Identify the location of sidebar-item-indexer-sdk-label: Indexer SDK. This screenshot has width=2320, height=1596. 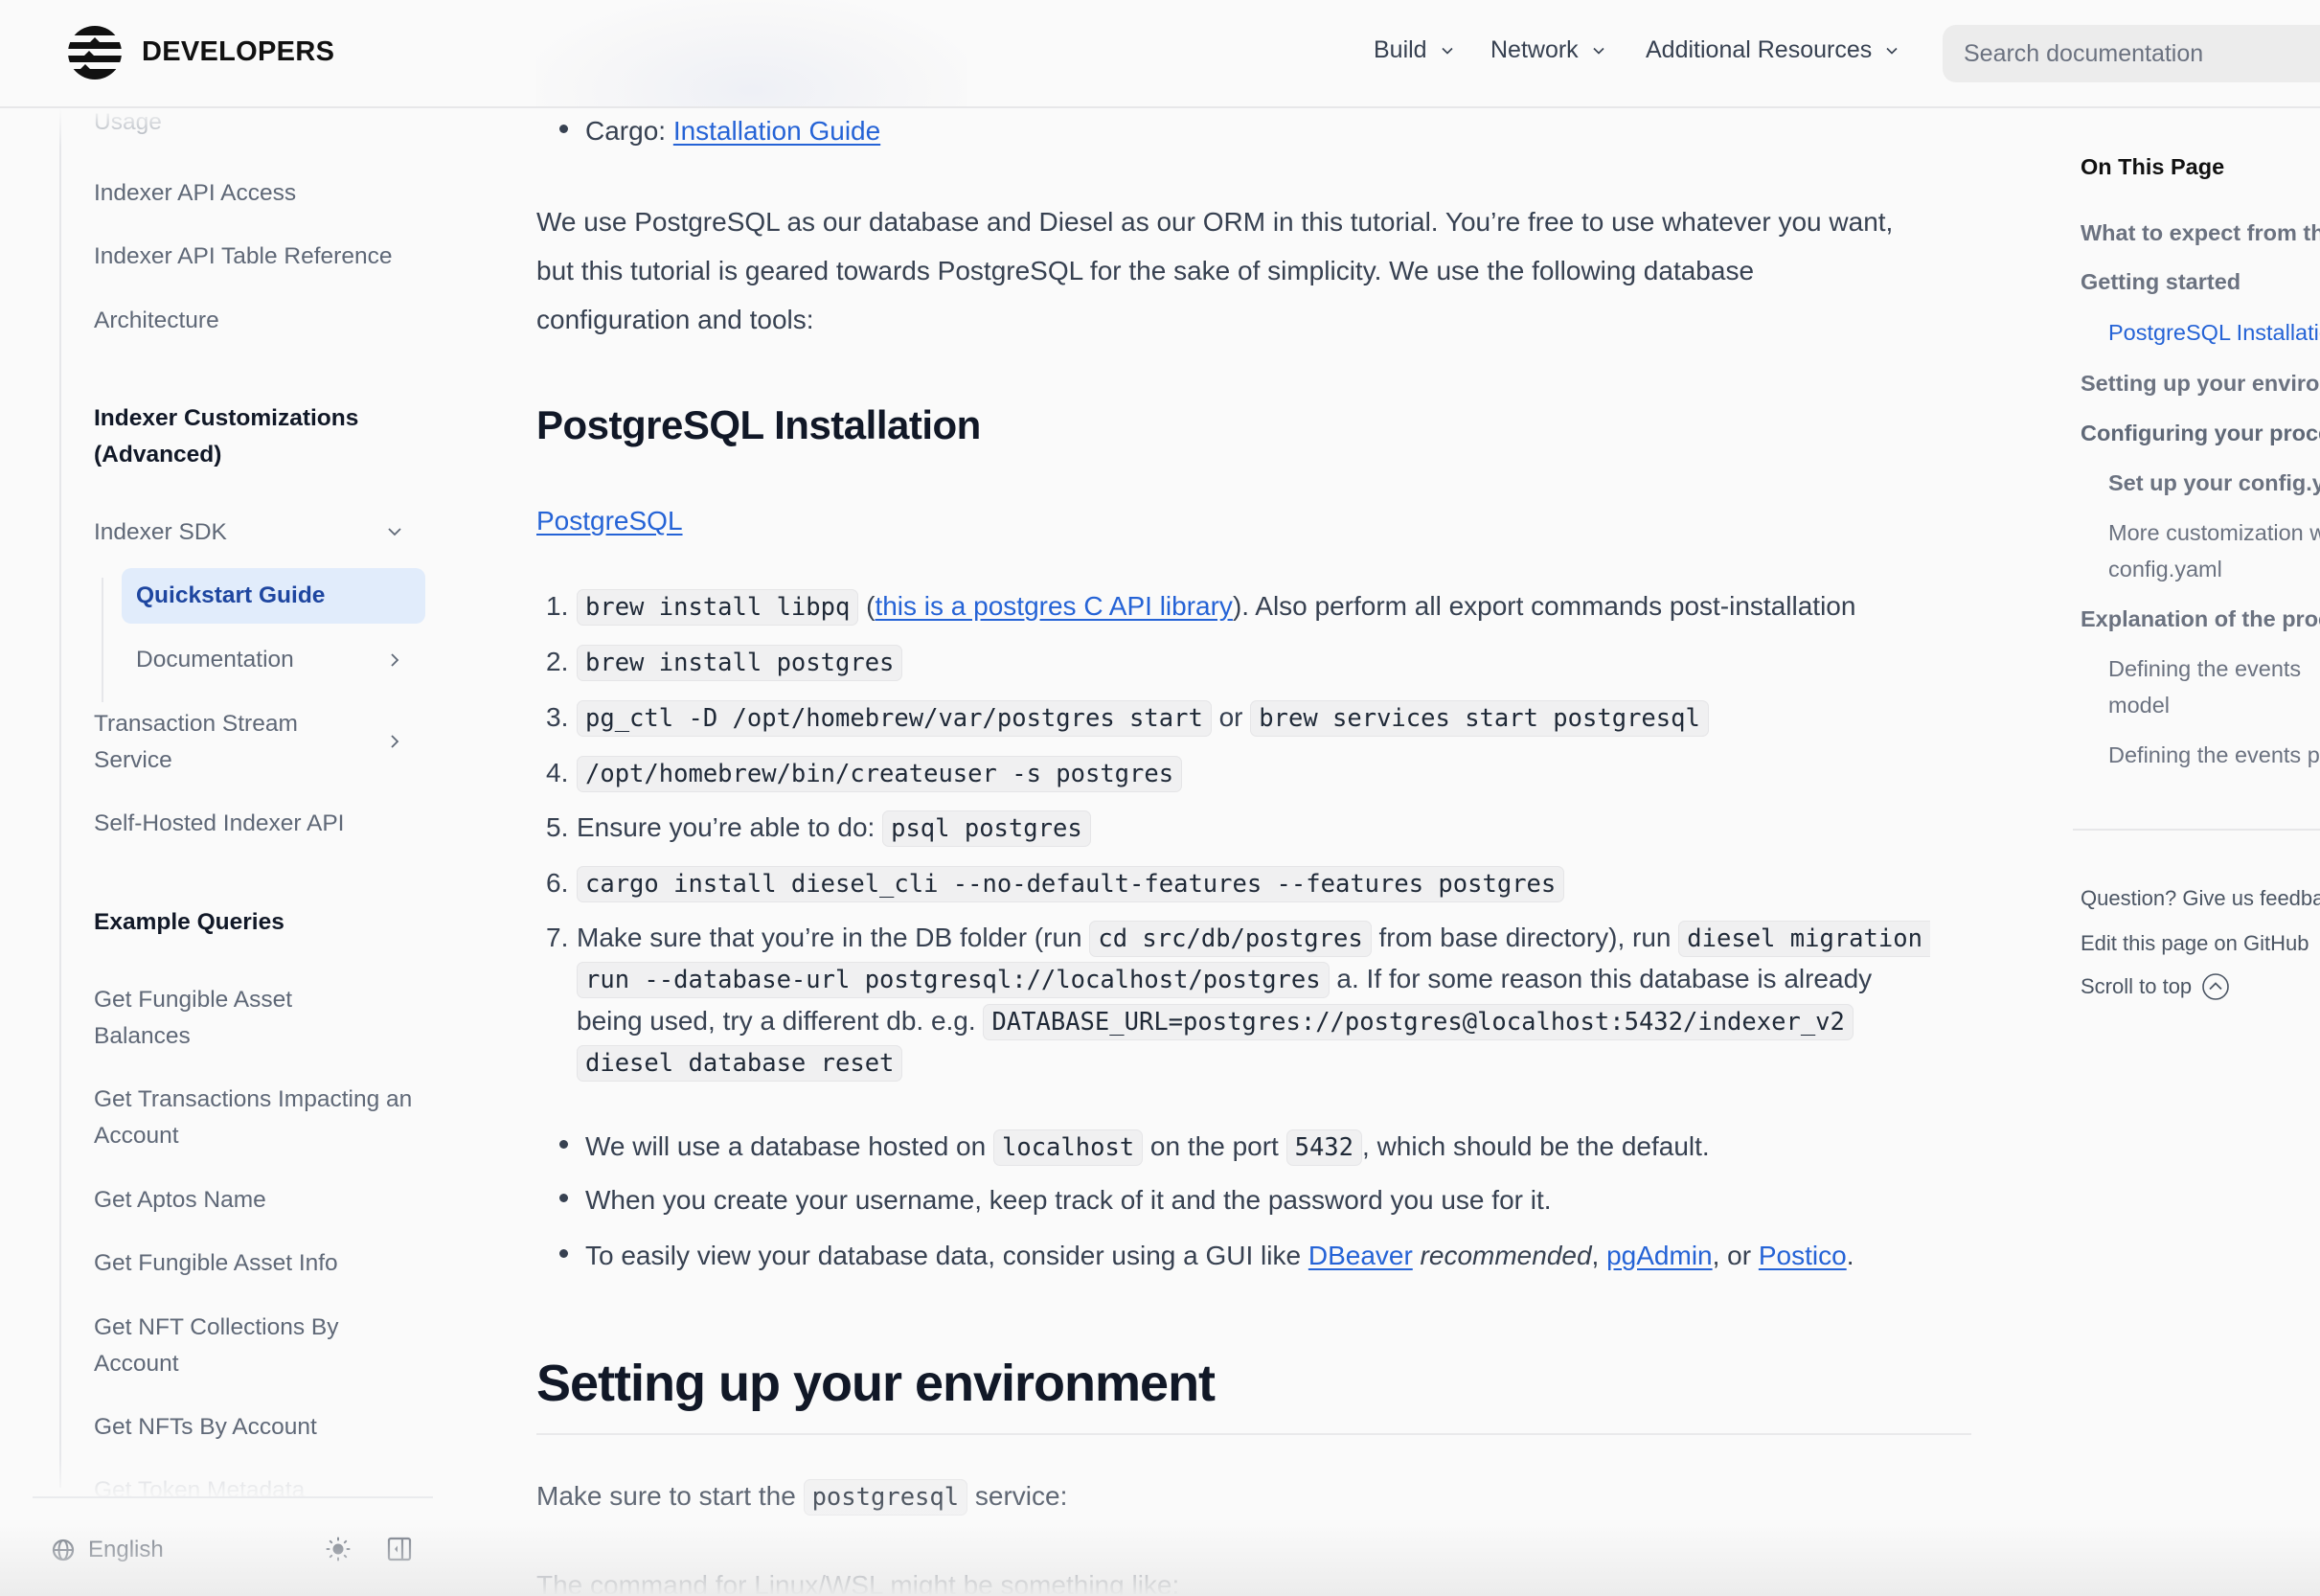
(160, 532).